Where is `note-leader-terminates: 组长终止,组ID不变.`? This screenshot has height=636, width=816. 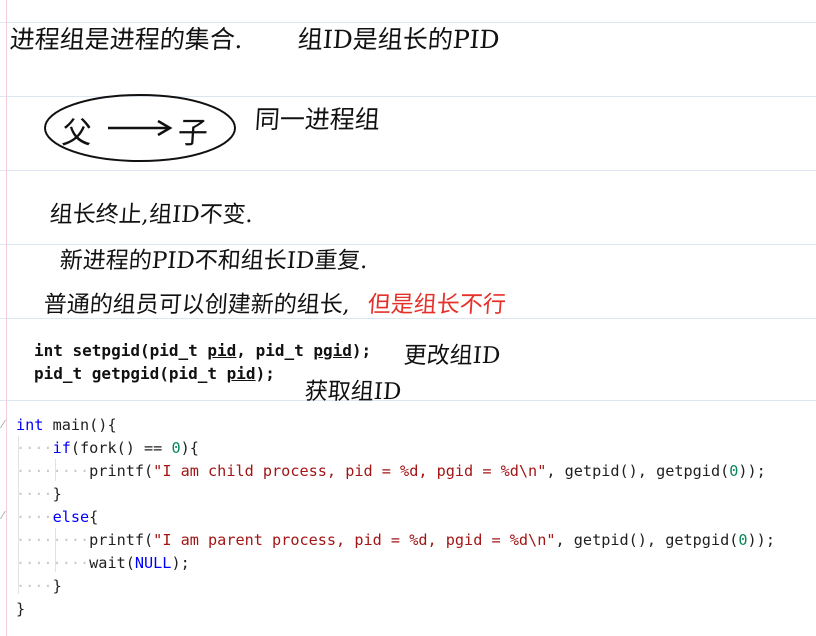
note-leader-terminates: 组长终止,组ID不变. is located at coordinates (151, 215).